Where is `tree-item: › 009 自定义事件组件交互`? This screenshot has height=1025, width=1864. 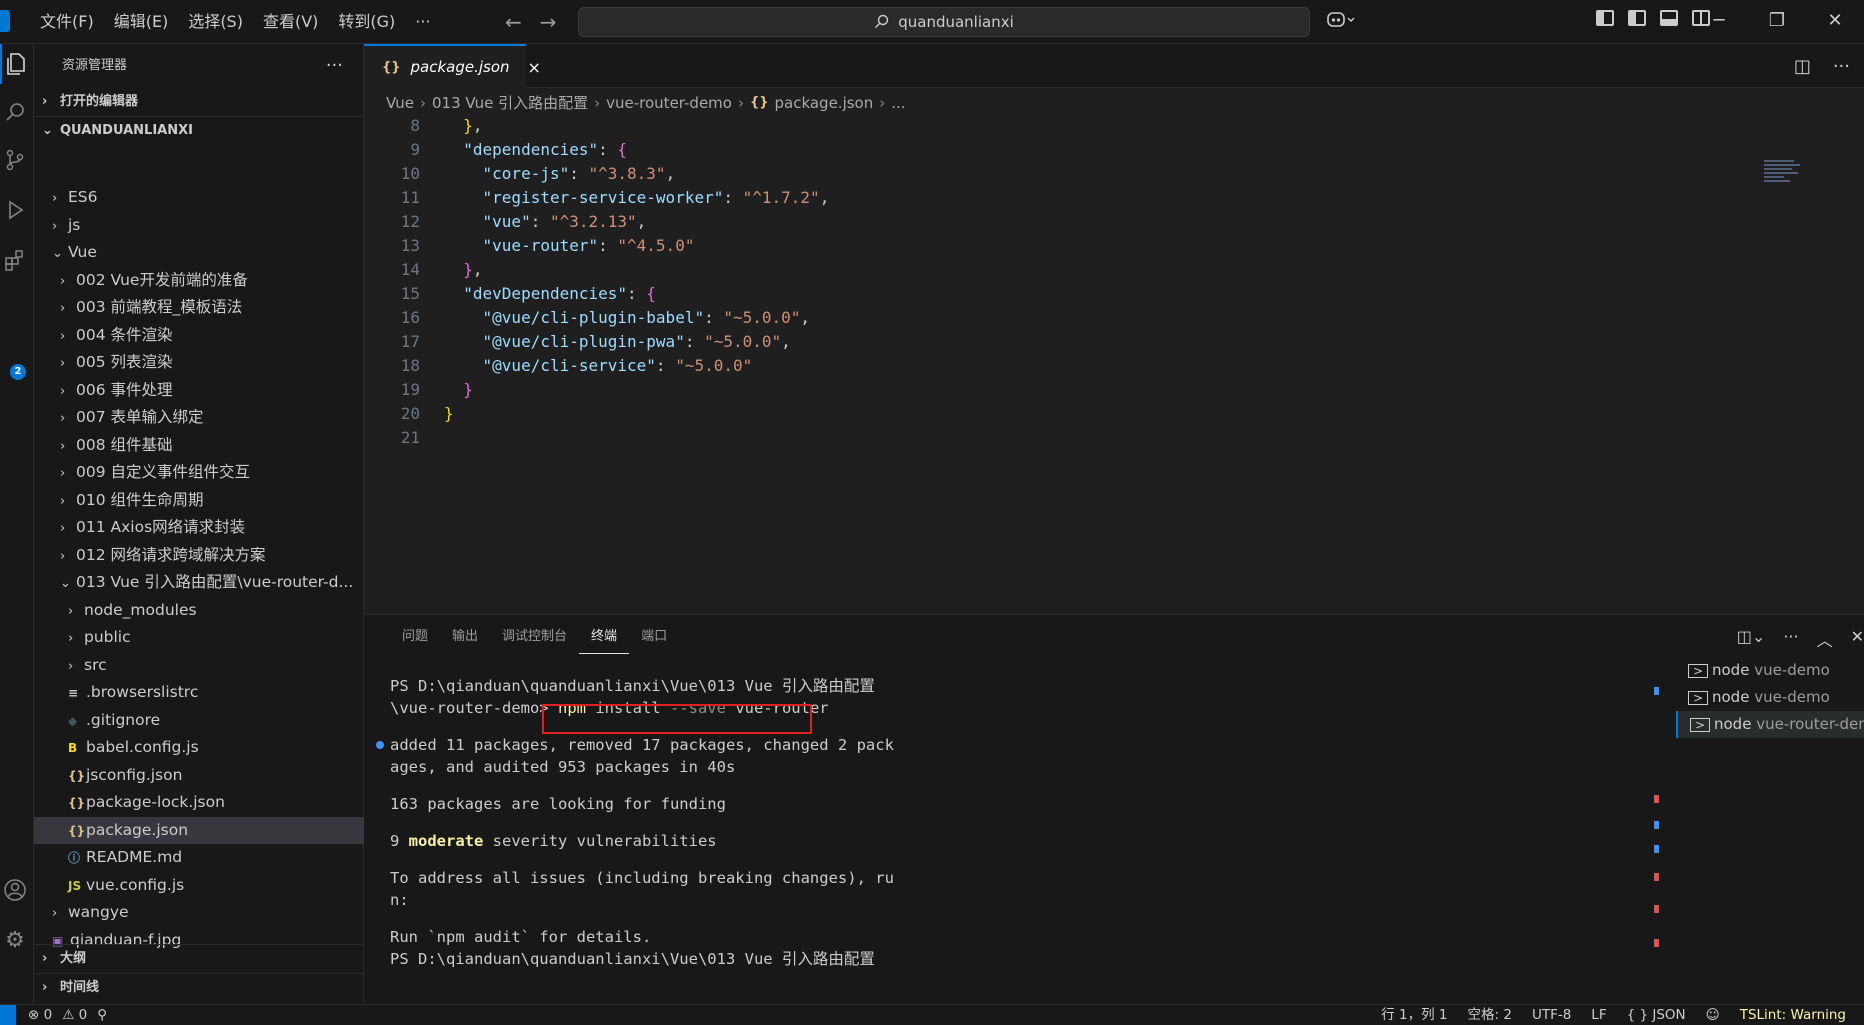
tree-item: › 009 自定义事件组件交互 is located at coordinates (199, 473).